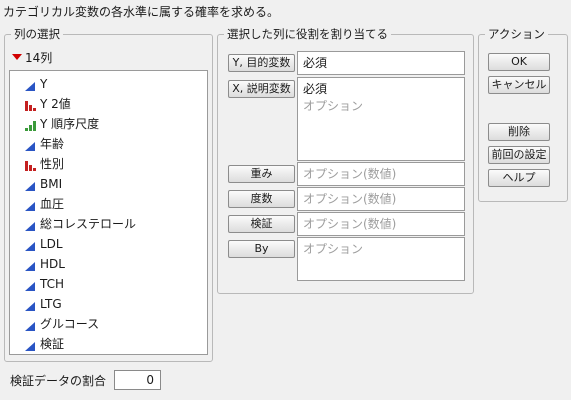 Image resolution: width=571 pixels, height=400 pixels. What do you see at coordinates (141, 12) in the screenshot?
I see `instruction-text: カテゴリカル変数の各水準に属する確率を求める。` at bounding box center [141, 12].